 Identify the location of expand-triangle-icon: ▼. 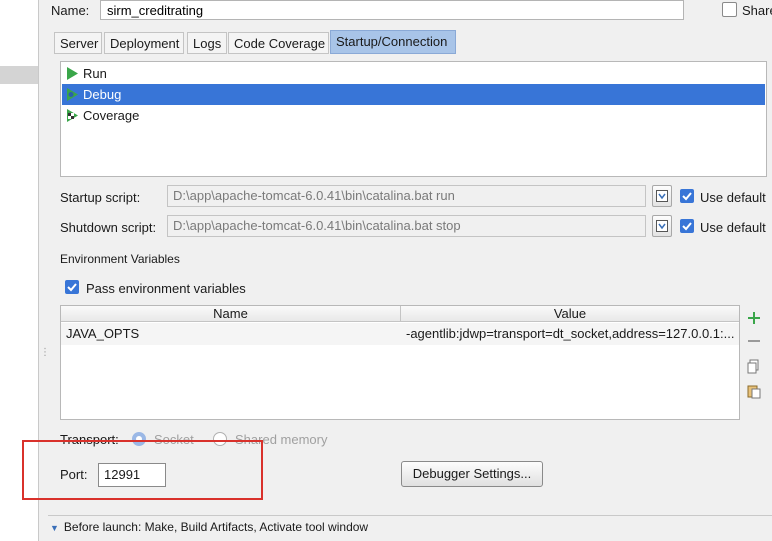
(54, 528).